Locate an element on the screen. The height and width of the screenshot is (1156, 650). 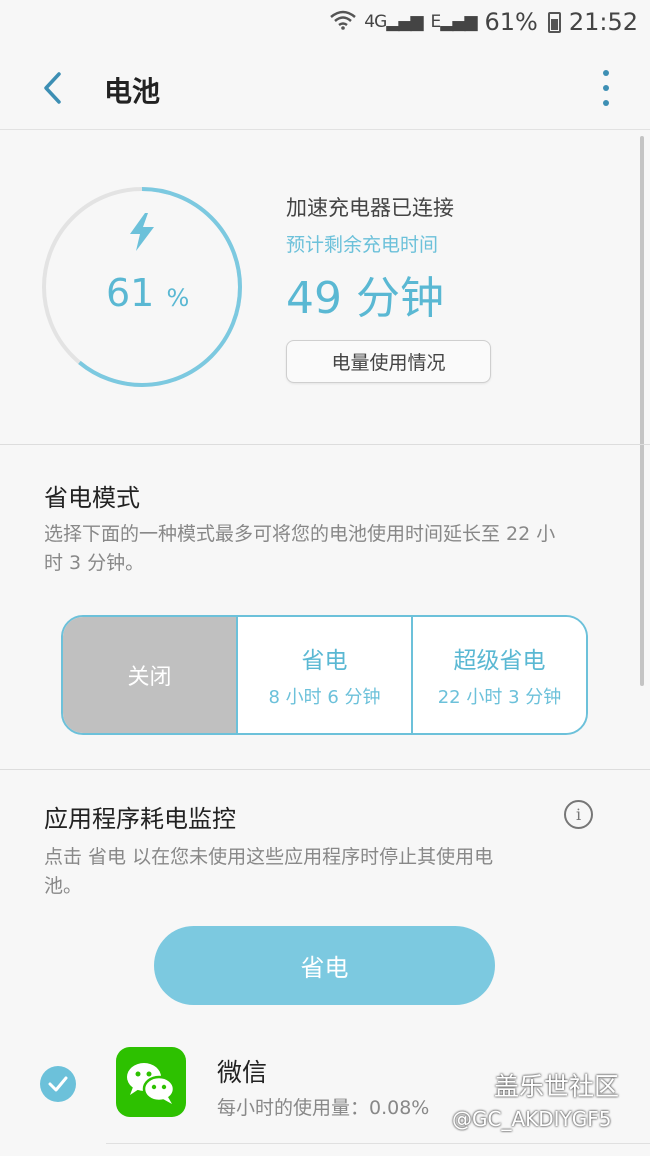
network-type-2: E is located at coordinates (436, 22).